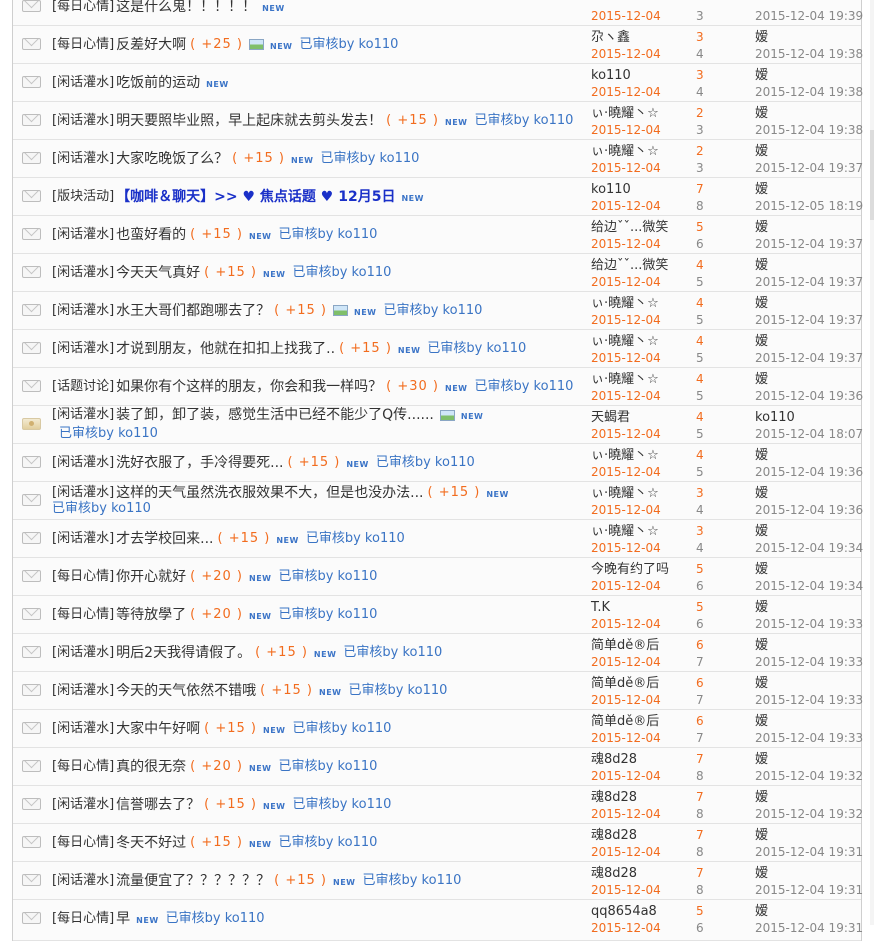 This screenshot has height=941, width=874. What do you see at coordinates (183, 653) in the screenshot?
I see `thread-title-link: 明后2天我得请假了。` at bounding box center [183, 653].